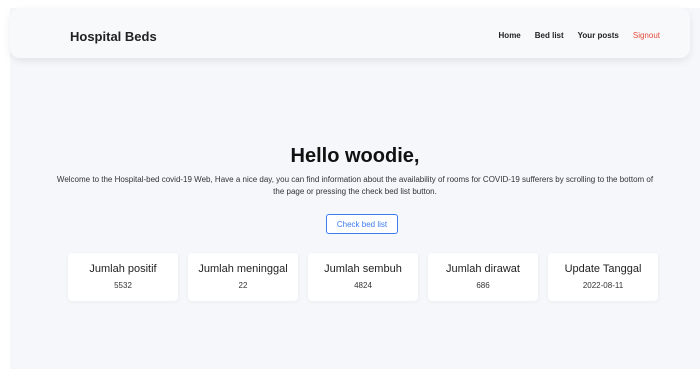  What do you see at coordinates (123, 269) in the screenshot?
I see `stat-title: Jumlah positif` at bounding box center [123, 269].